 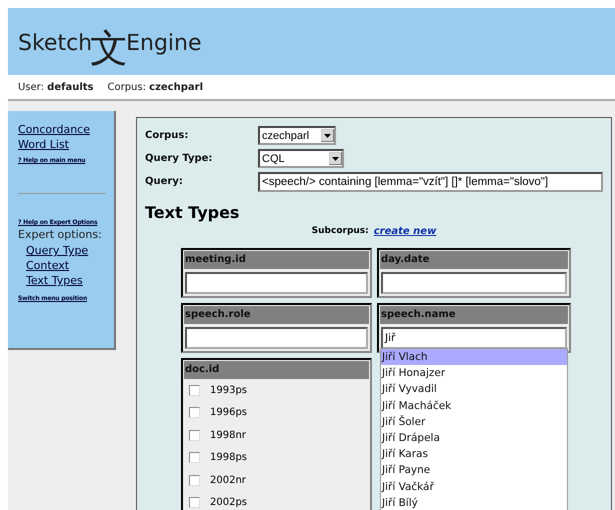 I want to click on option-label: 2002ps, so click(x=229, y=502).